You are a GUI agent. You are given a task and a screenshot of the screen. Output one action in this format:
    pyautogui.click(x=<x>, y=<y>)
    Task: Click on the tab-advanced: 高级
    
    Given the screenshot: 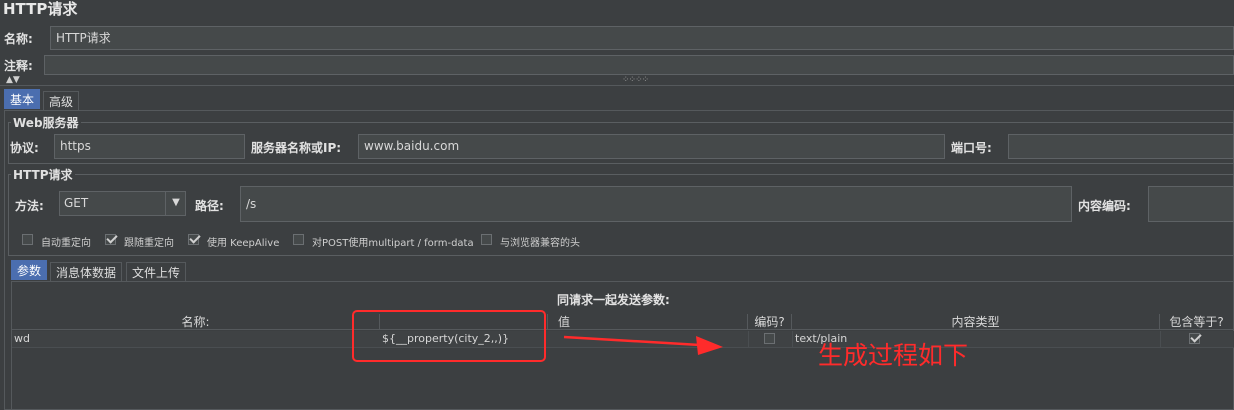 What is the action you would take?
    pyautogui.click(x=61, y=101)
    